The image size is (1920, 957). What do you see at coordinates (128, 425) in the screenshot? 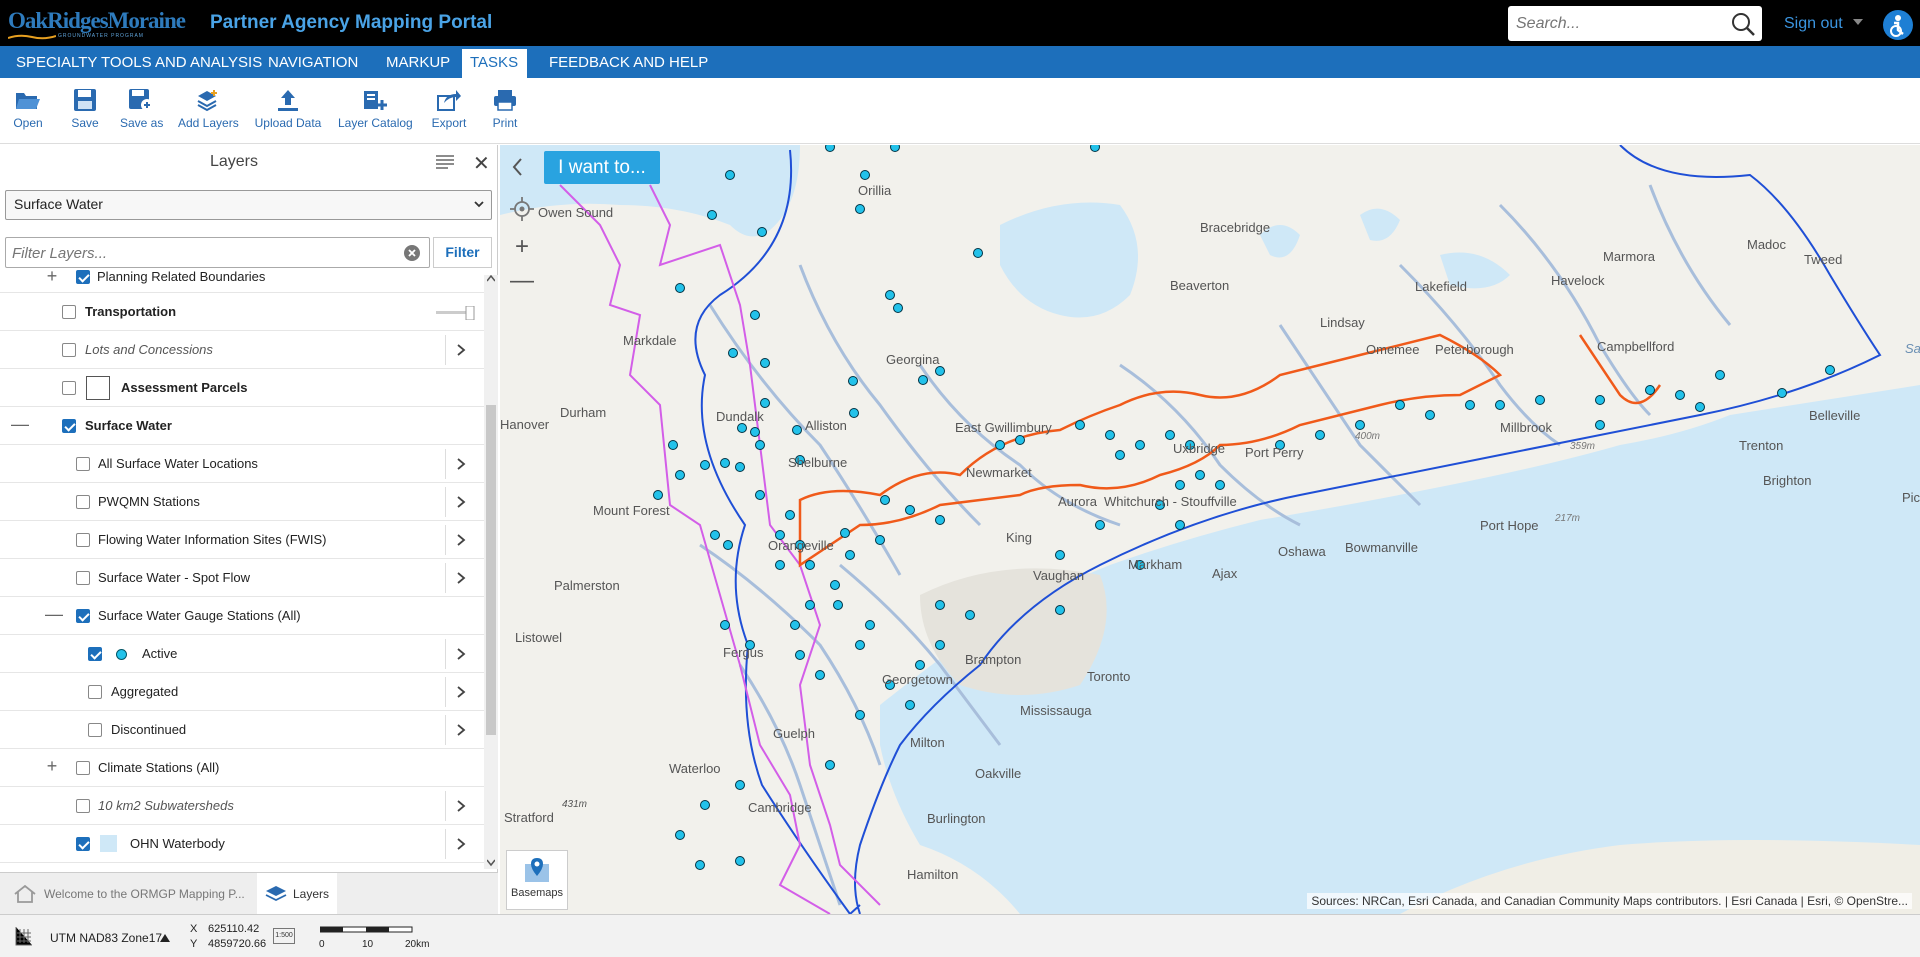
I see `layer-label: Surface Water` at bounding box center [128, 425].